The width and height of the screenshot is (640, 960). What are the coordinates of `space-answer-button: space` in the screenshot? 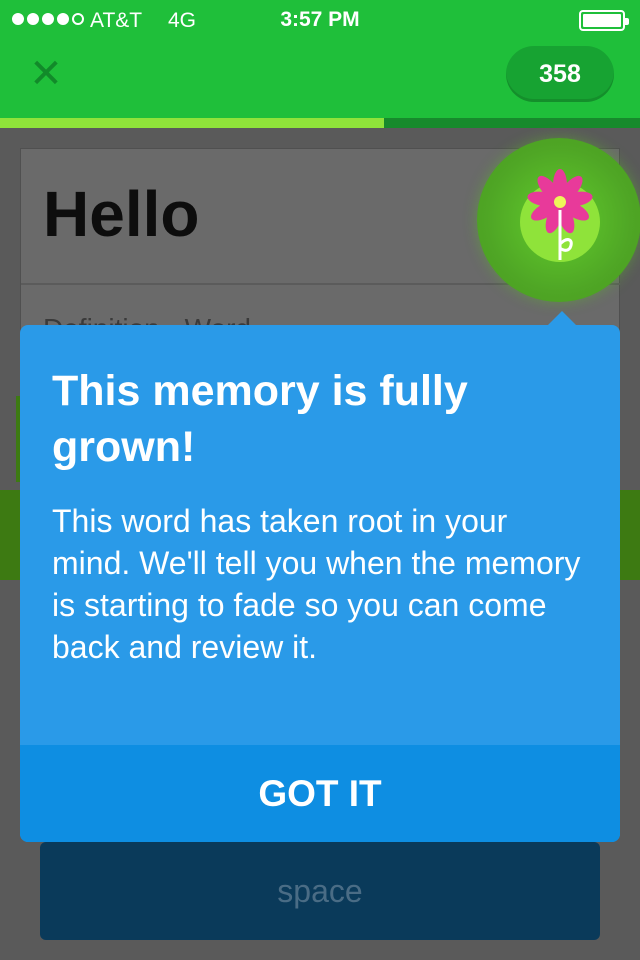 It's located at (320, 891).